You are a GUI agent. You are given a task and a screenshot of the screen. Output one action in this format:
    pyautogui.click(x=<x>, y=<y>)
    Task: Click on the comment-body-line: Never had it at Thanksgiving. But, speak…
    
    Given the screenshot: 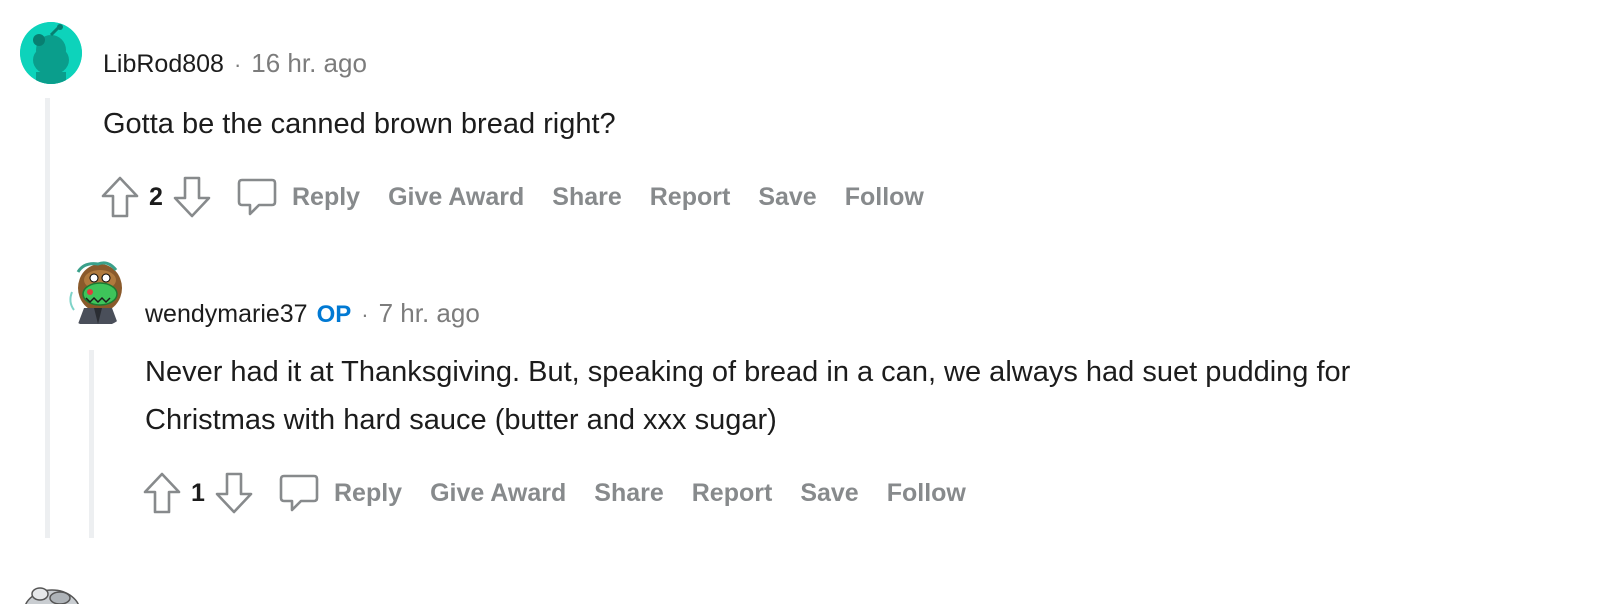 What is the action you would take?
    pyautogui.click(x=748, y=372)
    